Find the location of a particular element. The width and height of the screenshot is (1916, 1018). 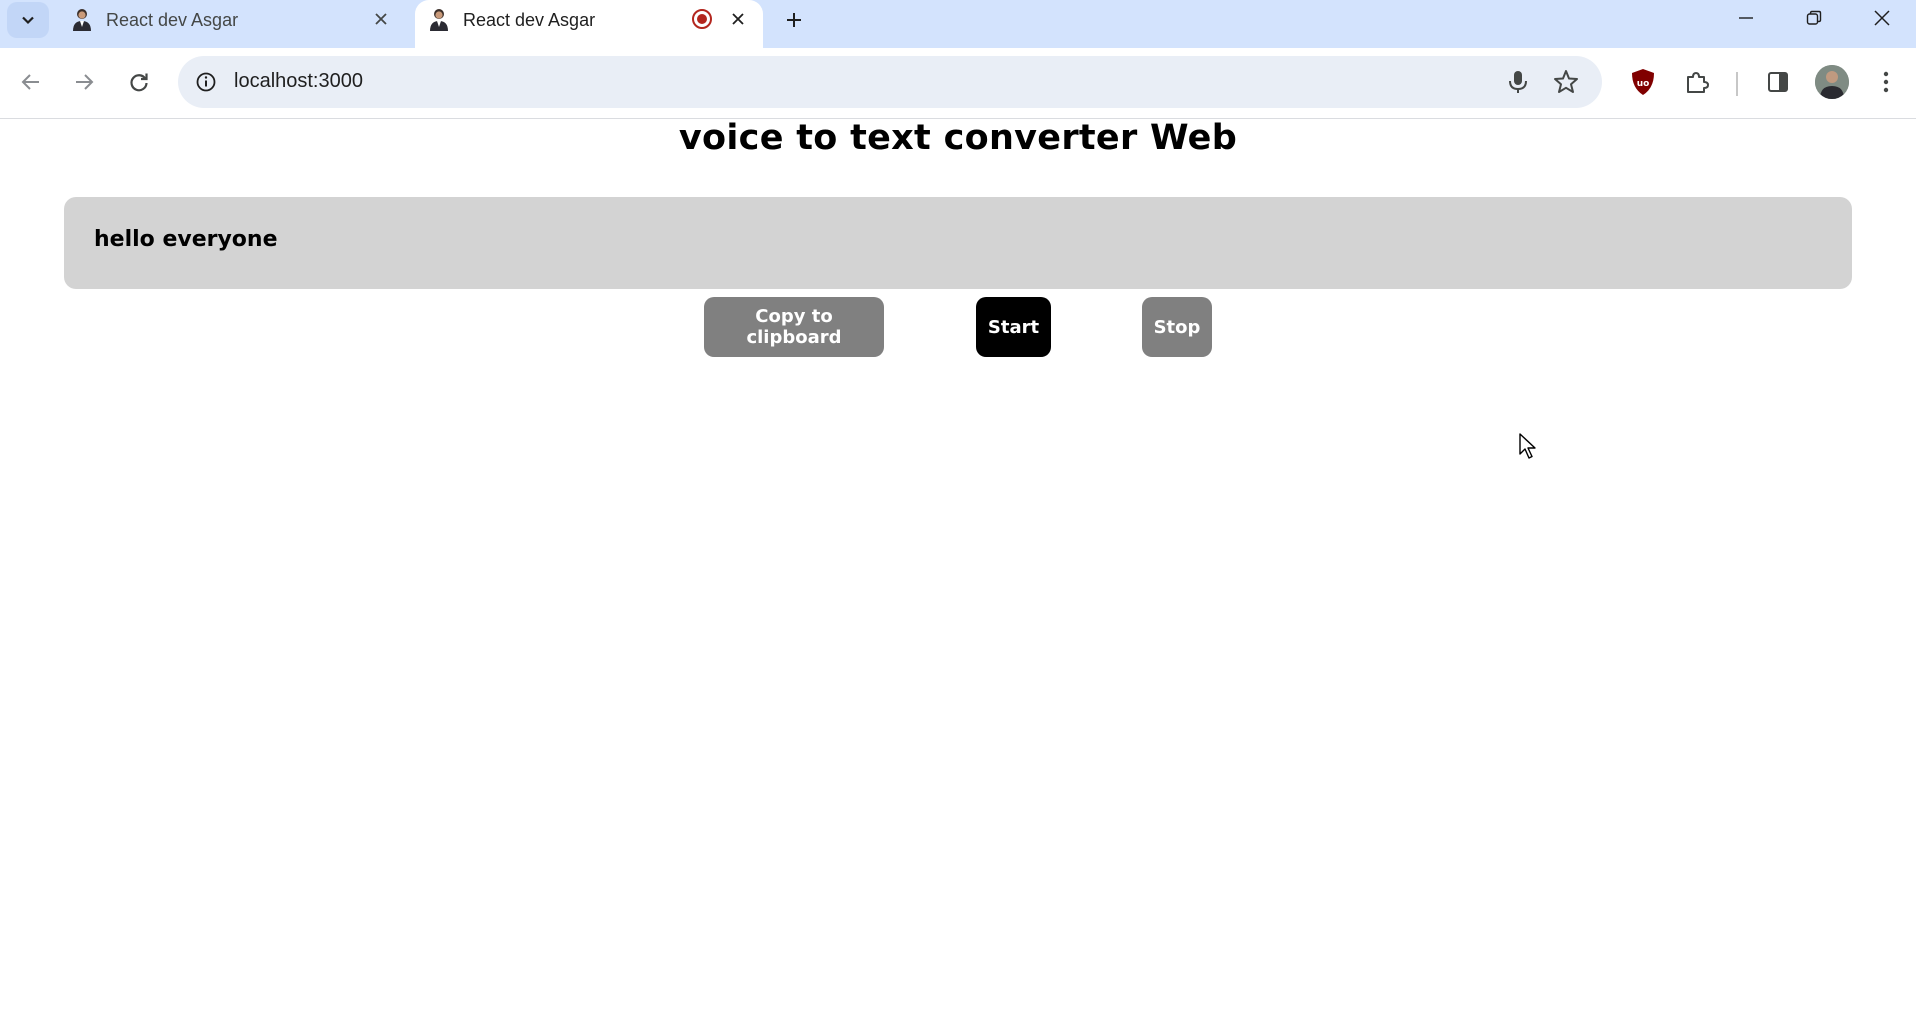

more-vertical-icon is located at coordinates (1886, 82).